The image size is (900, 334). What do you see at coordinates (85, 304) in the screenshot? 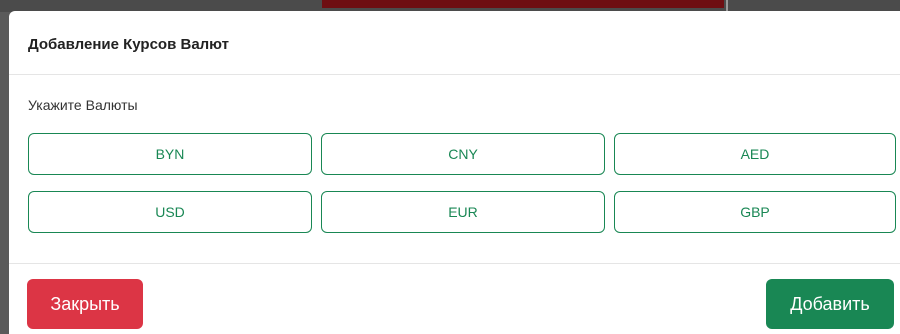
I see `close-button: Закрыть` at bounding box center [85, 304].